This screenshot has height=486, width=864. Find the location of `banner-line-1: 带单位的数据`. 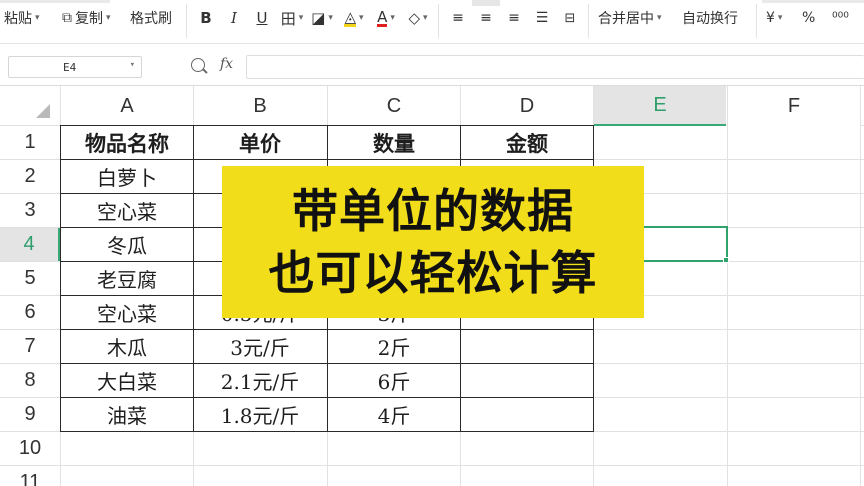

banner-line-1: 带单位的数据 is located at coordinates (433, 211).